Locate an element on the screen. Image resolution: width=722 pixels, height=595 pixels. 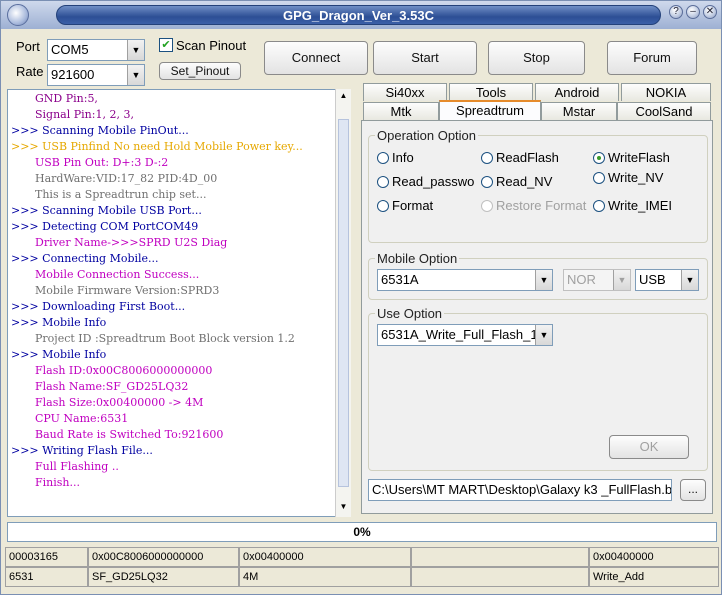
radio-readflash: ReadFlash is located at coordinates (520, 157).